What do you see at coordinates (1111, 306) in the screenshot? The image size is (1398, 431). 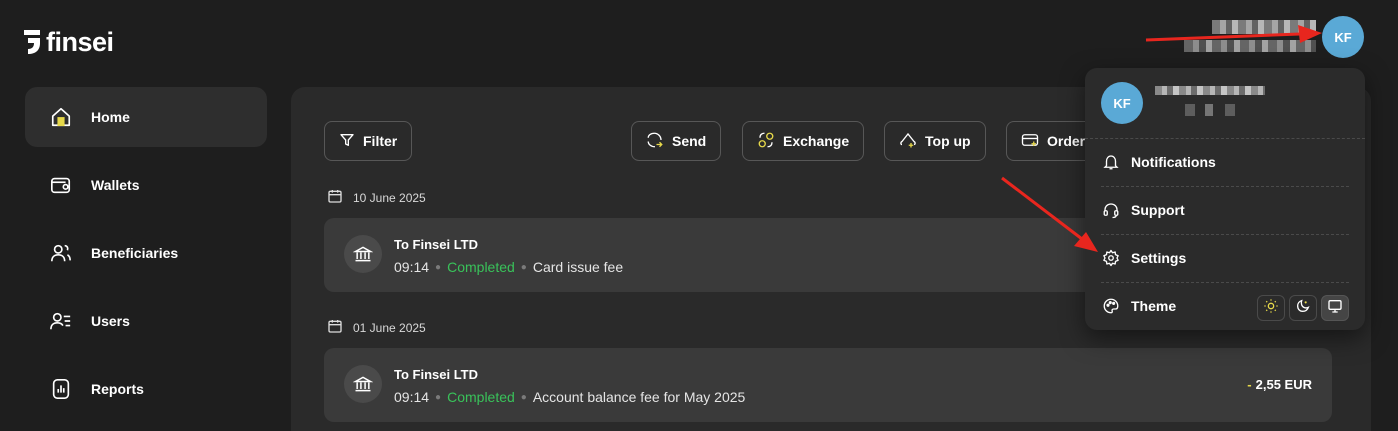 I see `palette-icon` at bounding box center [1111, 306].